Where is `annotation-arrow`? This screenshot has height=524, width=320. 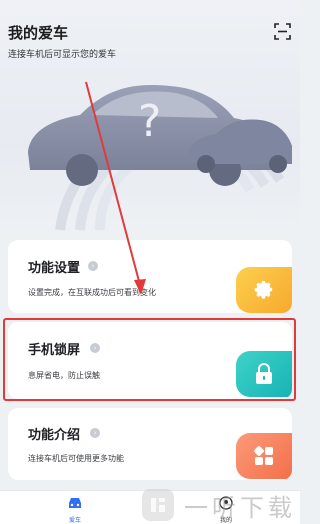 annotation-arrow is located at coordinates (115, 188).